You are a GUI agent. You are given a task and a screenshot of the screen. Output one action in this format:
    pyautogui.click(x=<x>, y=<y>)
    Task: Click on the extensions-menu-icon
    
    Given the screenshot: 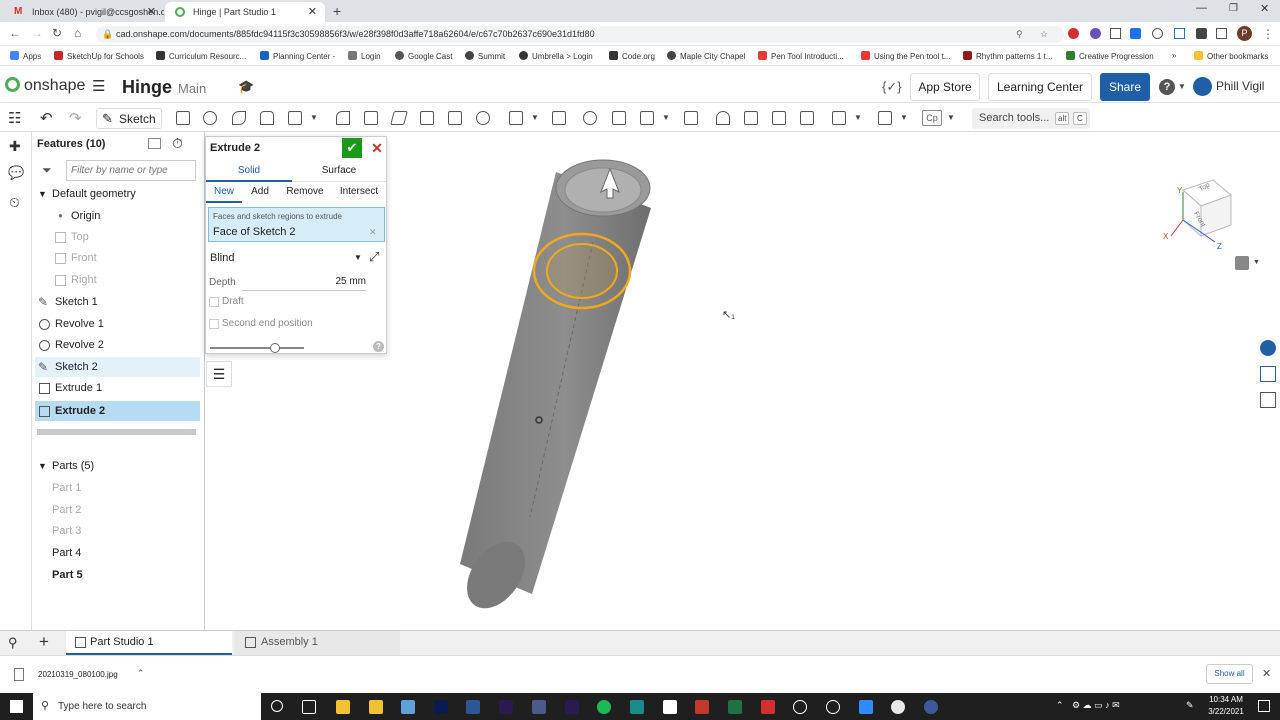 What is the action you would take?
    pyautogui.click(x=1201, y=33)
    